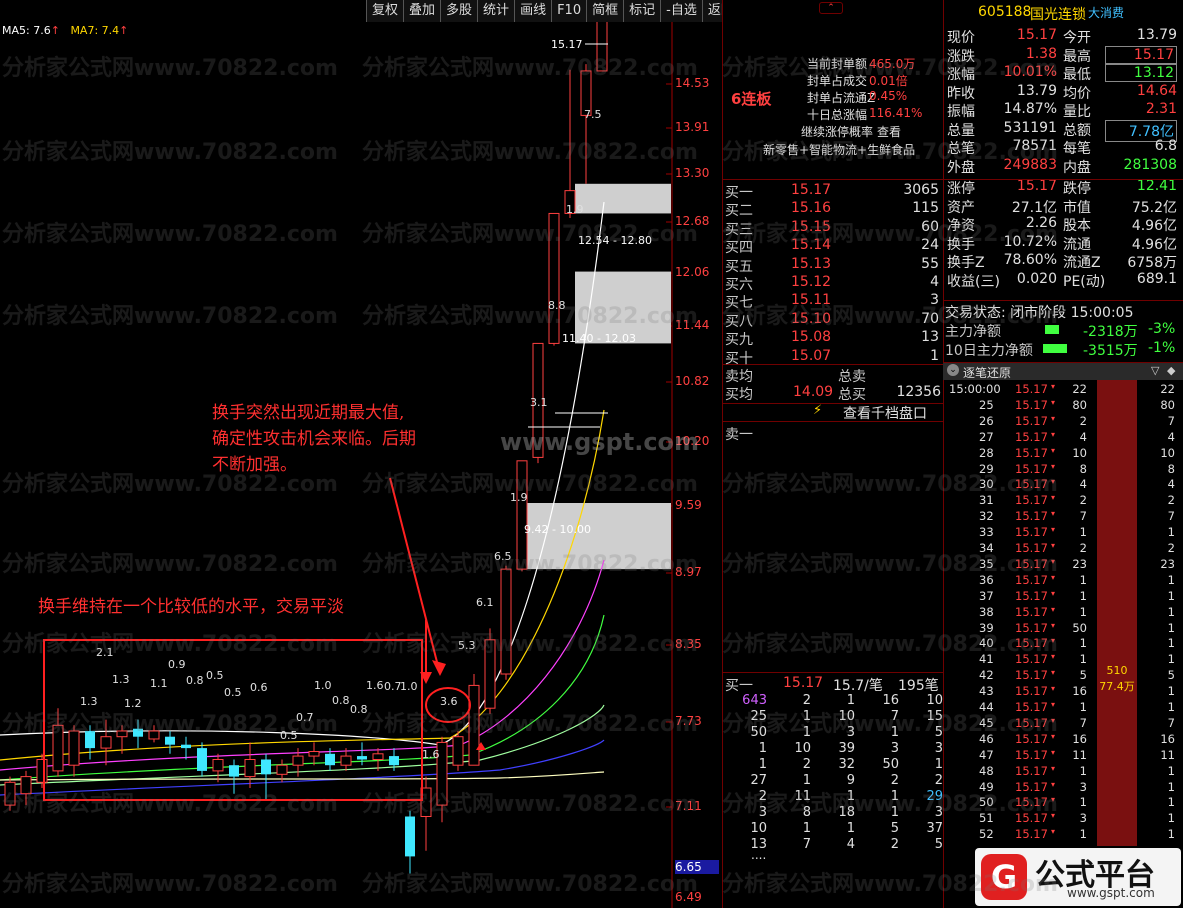 This screenshot has height=908, width=1183. What do you see at coordinates (533, 11) in the screenshot?
I see `toolbar-item-4: 画线` at bounding box center [533, 11].